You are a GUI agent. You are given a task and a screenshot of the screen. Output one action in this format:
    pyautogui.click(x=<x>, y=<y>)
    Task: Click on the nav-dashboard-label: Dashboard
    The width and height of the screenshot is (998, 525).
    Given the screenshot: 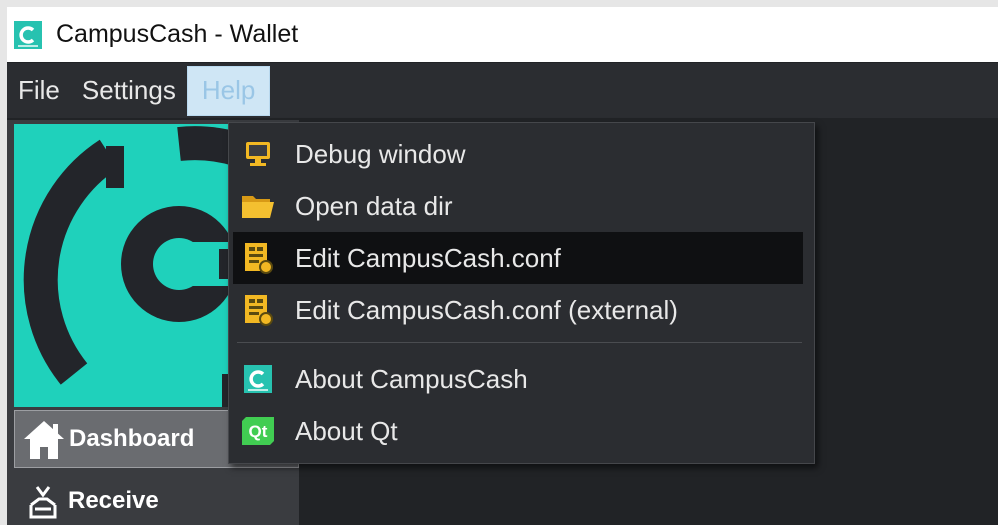 What is the action you would take?
    pyautogui.click(x=132, y=438)
    